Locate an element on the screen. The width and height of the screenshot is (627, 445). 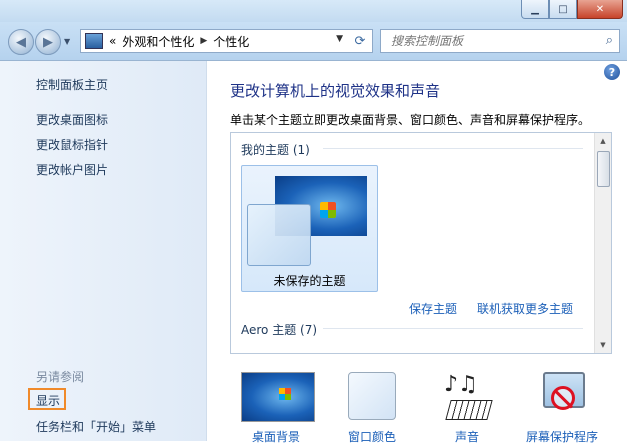
sounds-label: 声音 is located at coordinates (467, 436).